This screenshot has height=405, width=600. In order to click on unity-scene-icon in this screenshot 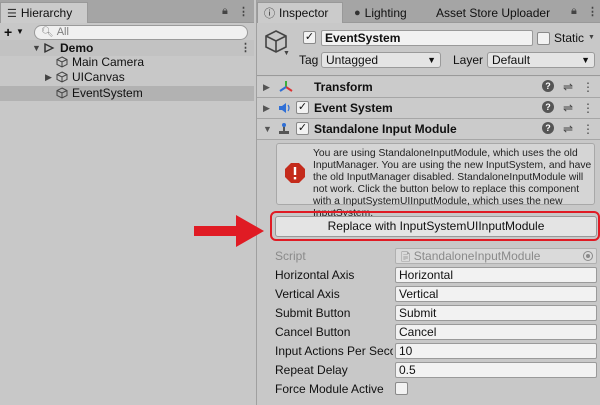, I will do `click(49, 48)`.